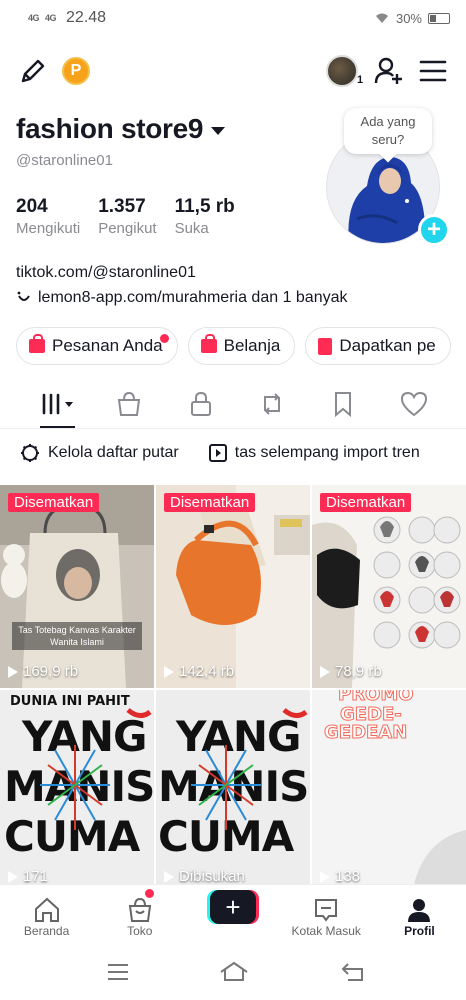 This screenshot has height=1000, width=466. I want to click on divider, so click(233, 428).